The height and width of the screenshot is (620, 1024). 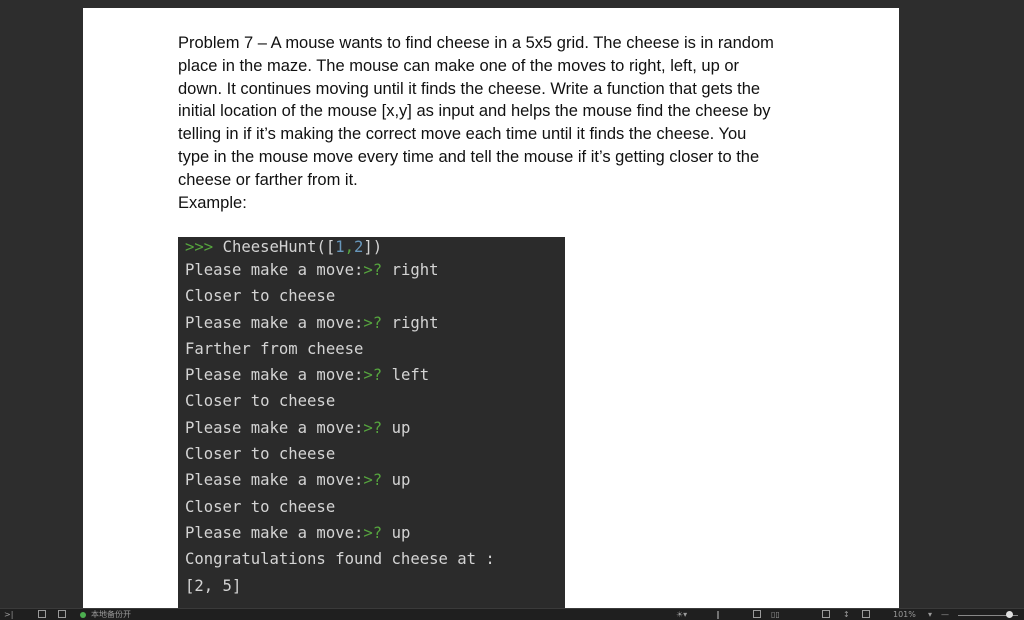 I want to click on backup-status-label: 本地备份开, so click(x=111, y=615).